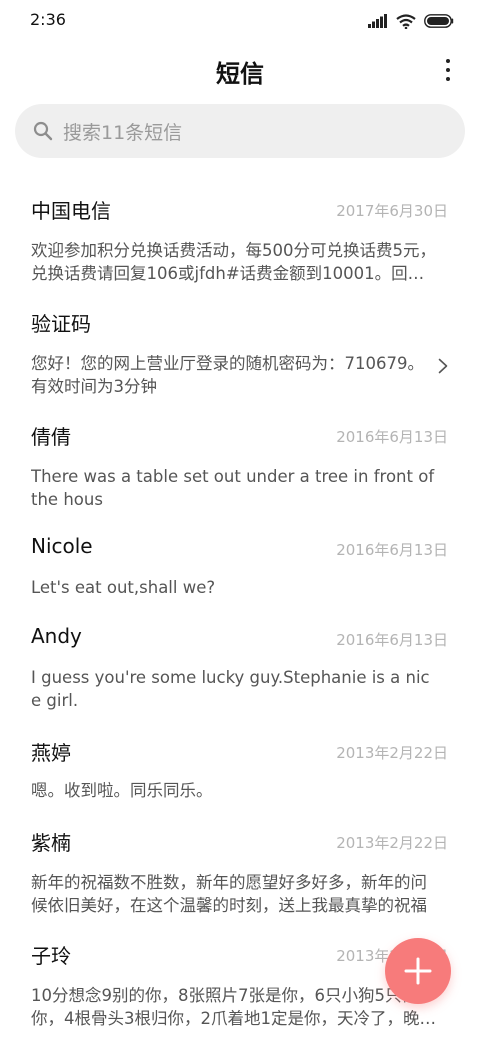 Image resolution: width=480 pixels, height=1040 pixels. What do you see at coordinates (122, 790) in the screenshot?
I see `message-preview: 嗯。收到啦。同乐同乐。` at bounding box center [122, 790].